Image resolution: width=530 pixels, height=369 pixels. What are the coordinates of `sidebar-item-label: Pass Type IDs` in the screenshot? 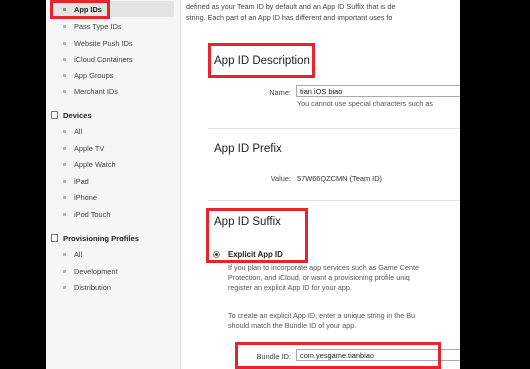 It's located at (98, 26).